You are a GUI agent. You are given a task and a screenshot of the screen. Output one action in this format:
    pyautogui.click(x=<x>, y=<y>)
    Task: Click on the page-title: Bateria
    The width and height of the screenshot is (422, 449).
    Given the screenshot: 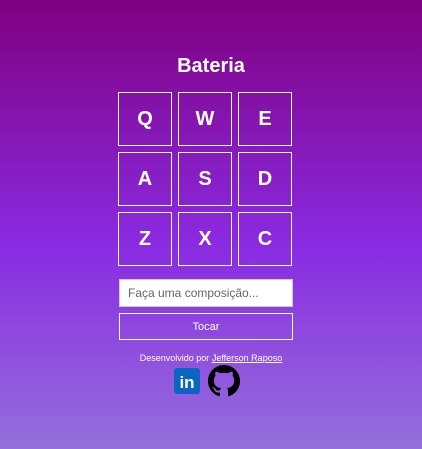 What is the action you would take?
    pyautogui.click(x=211, y=66)
    